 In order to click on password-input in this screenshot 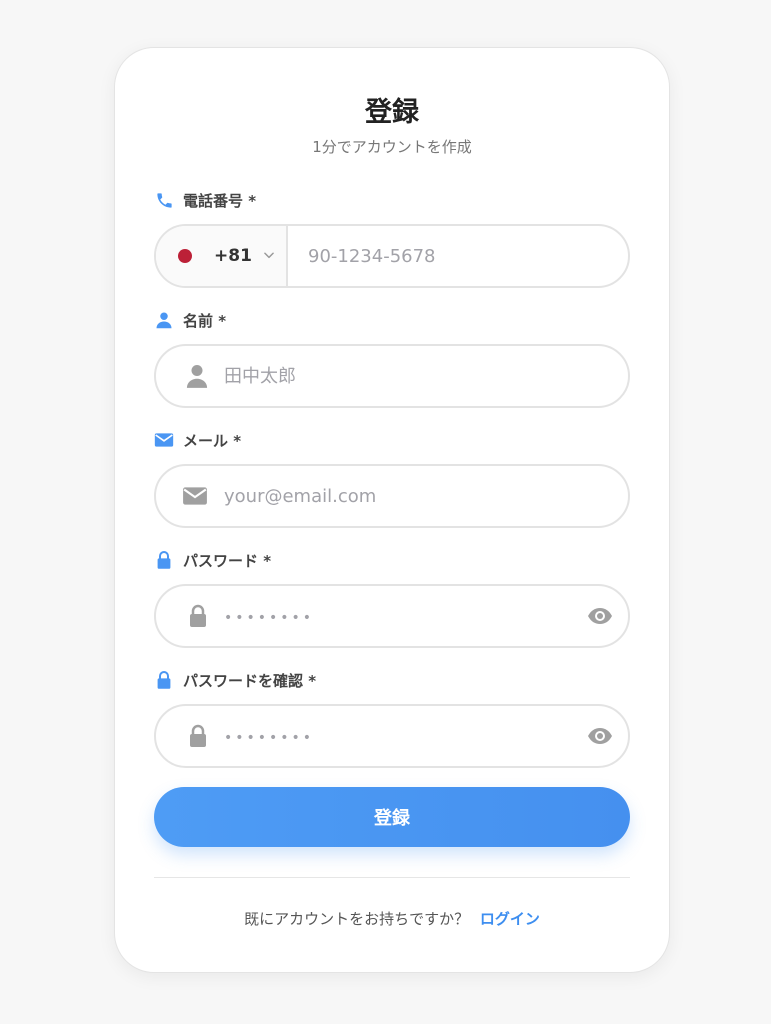, I will do `click(395, 616)`.